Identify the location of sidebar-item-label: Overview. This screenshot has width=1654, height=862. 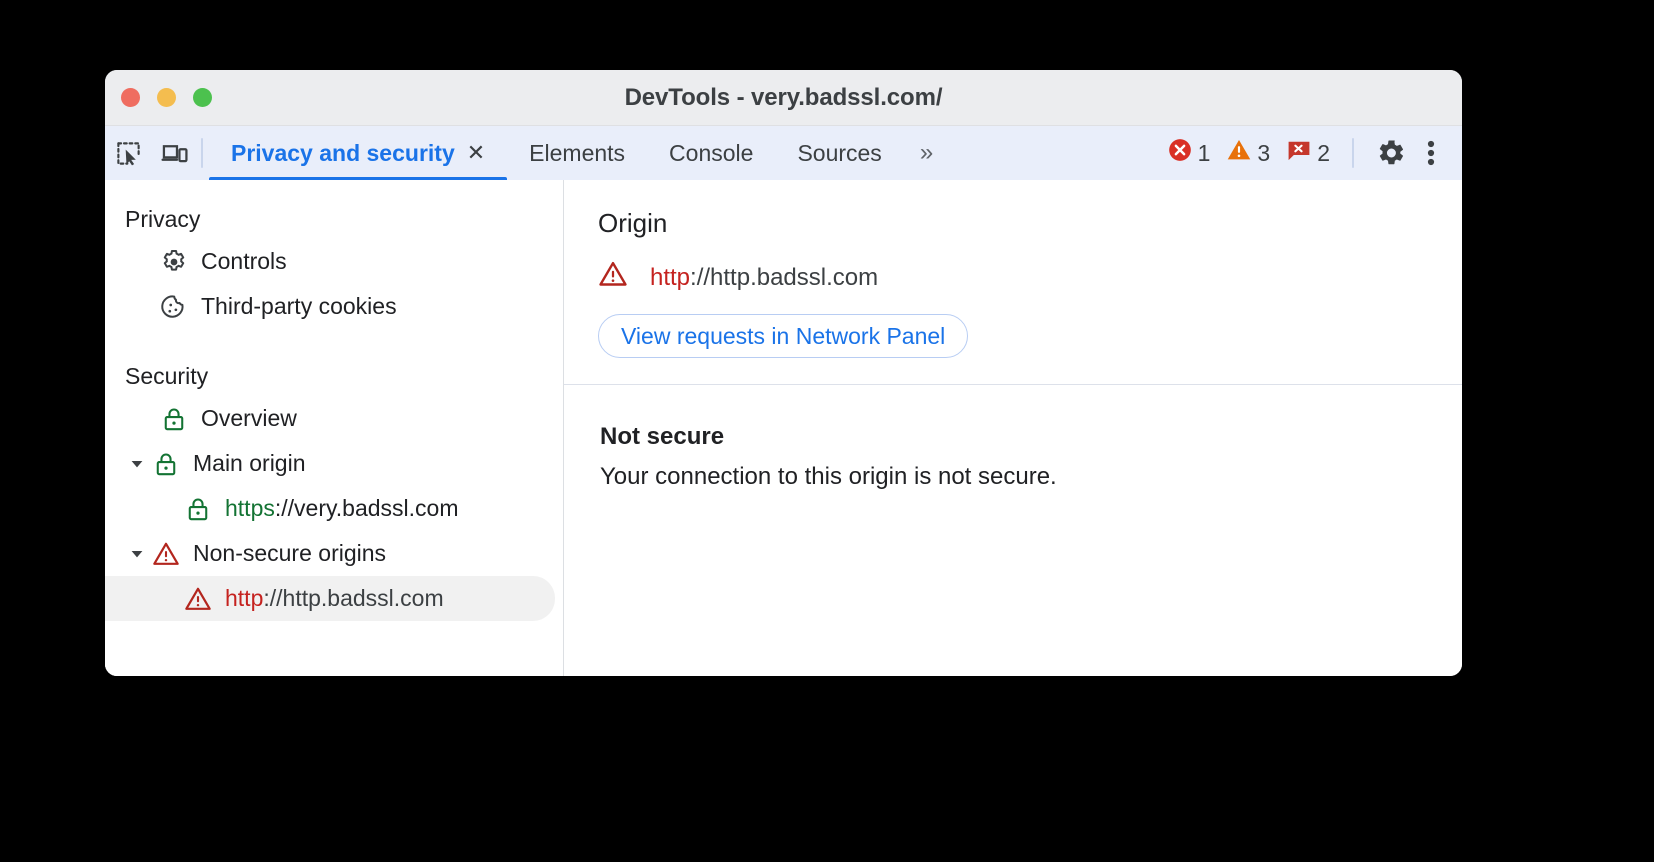
(249, 418).